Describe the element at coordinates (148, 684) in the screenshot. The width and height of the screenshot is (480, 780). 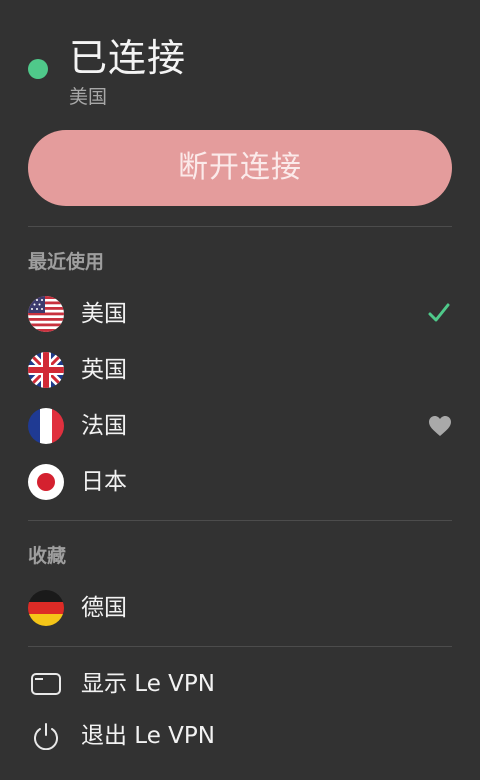
I see `show-app-label: 显示 Le VPN` at that location.